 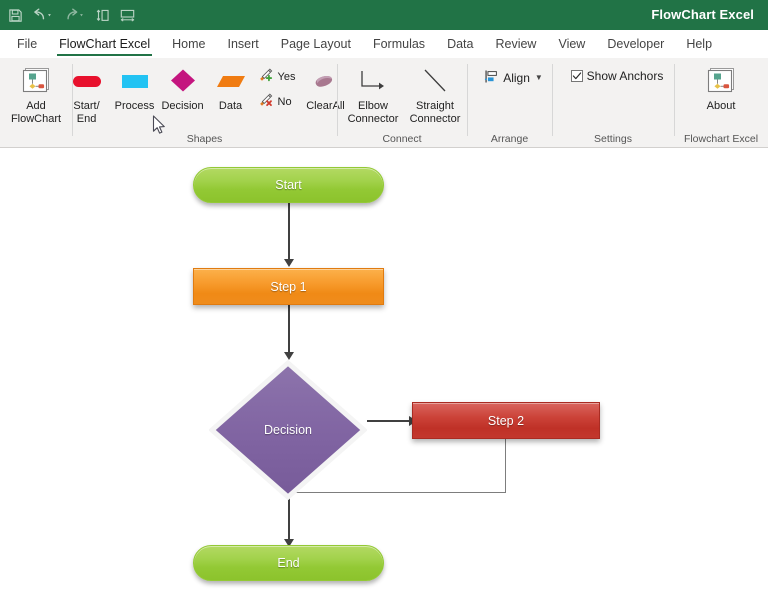 I want to click on process-label: Process, so click(x=134, y=106).